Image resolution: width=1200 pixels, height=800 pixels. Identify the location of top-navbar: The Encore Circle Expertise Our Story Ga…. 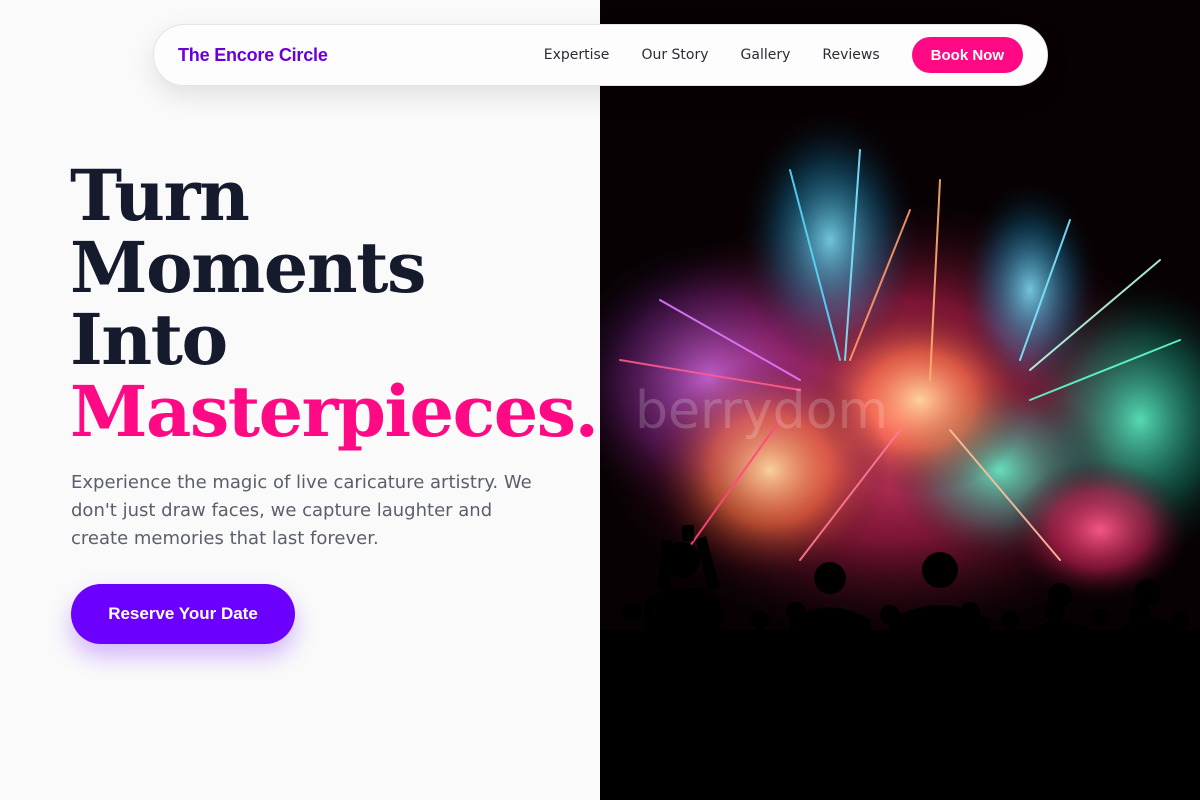
(600, 55).